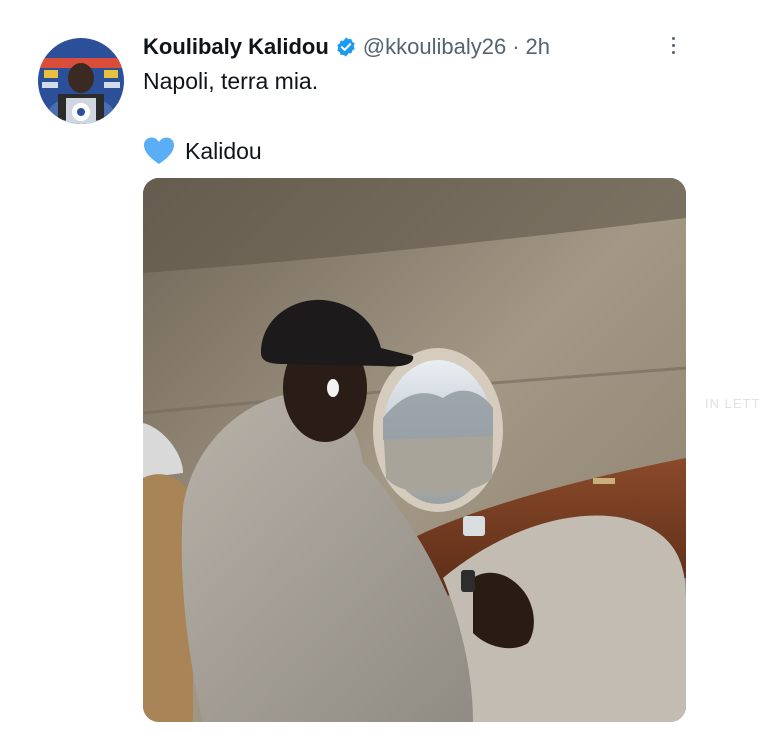 The image size is (770, 732). I want to click on tweet-text: Napoli, terra mia., so click(231, 81).